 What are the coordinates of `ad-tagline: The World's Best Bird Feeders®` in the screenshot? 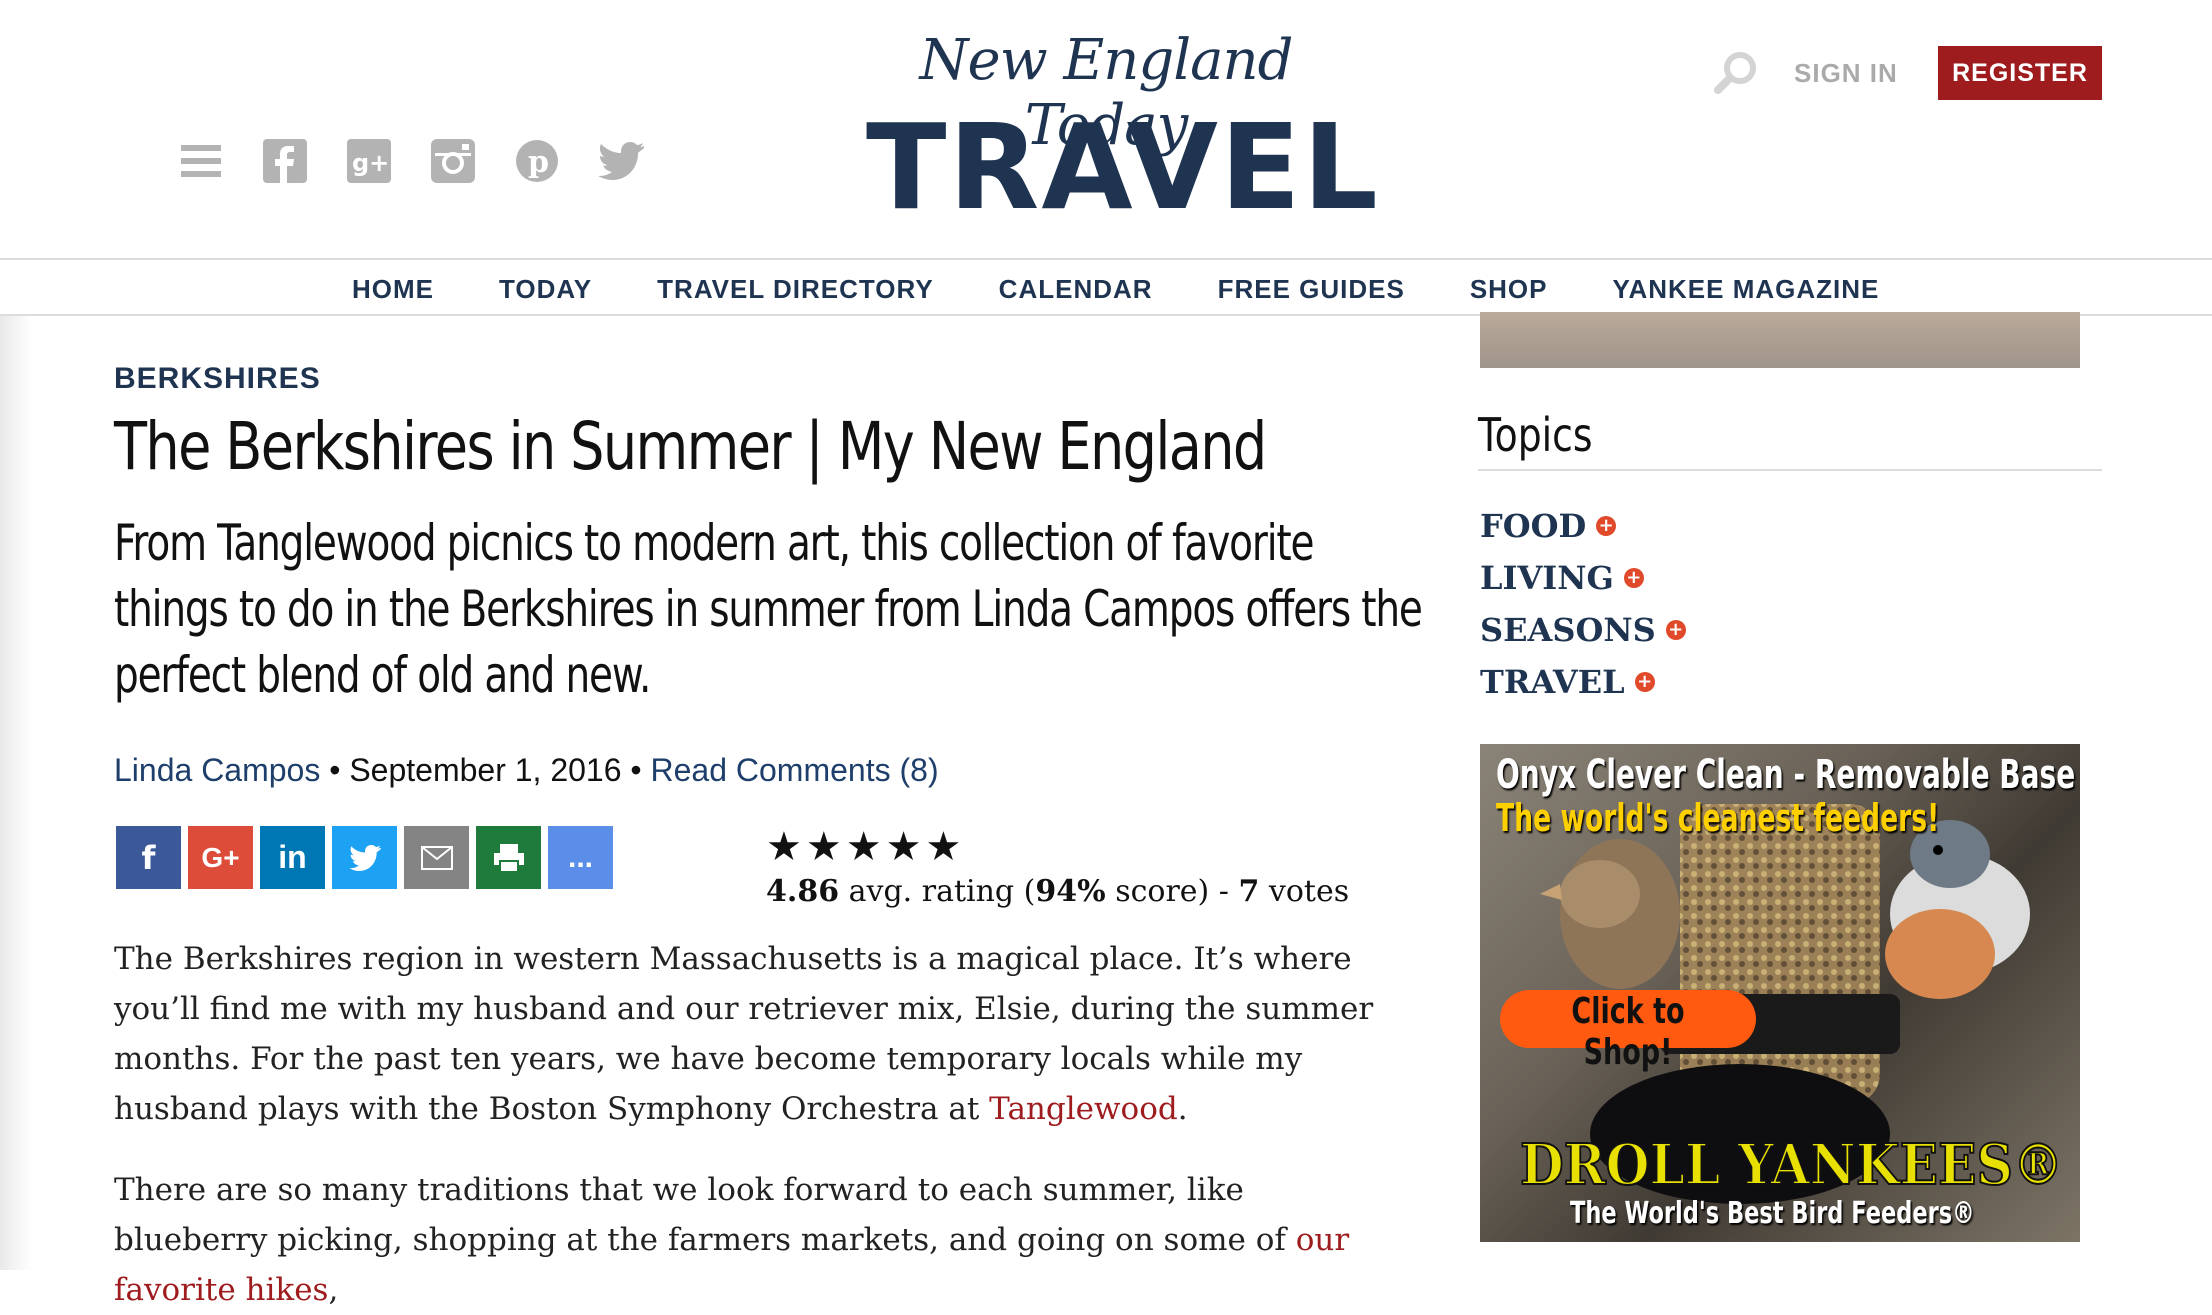 It's located at (1772, 1213).